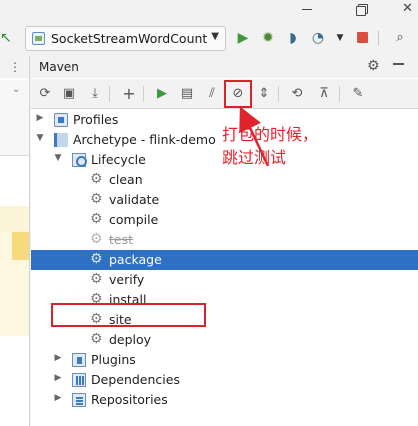 This screenshot has height=426, width=418. I want to click on generate-sources-icon: ▣, so click(69, 94).